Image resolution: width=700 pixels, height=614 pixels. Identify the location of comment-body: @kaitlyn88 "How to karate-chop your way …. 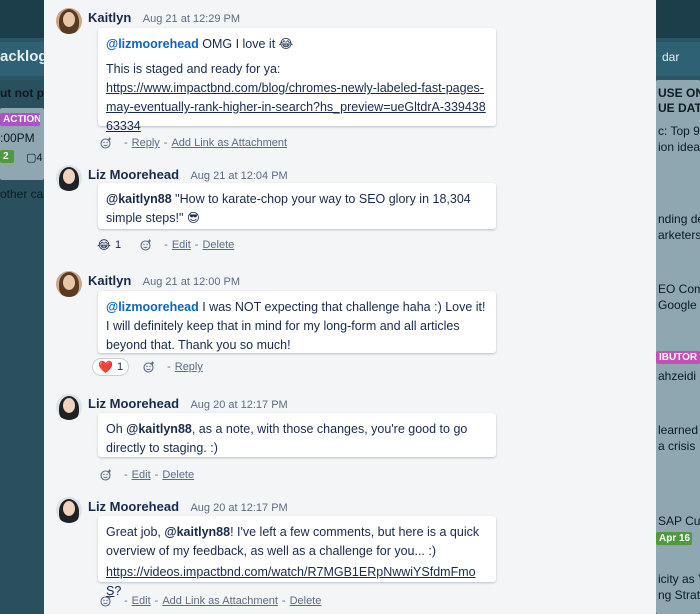
(297, 206).